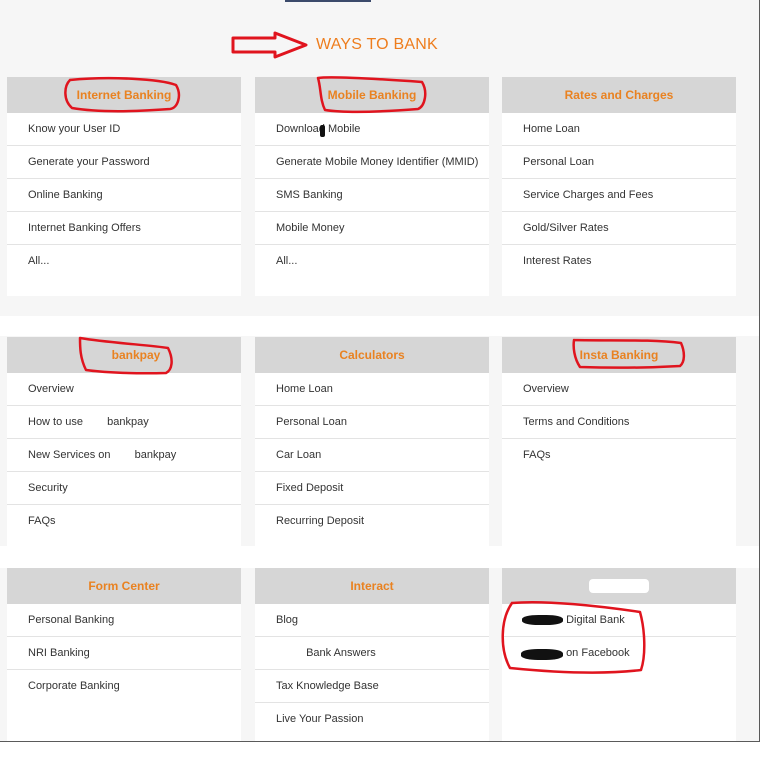  I want to click on link-interest-rates: Interest Rates, so click(619, 261).